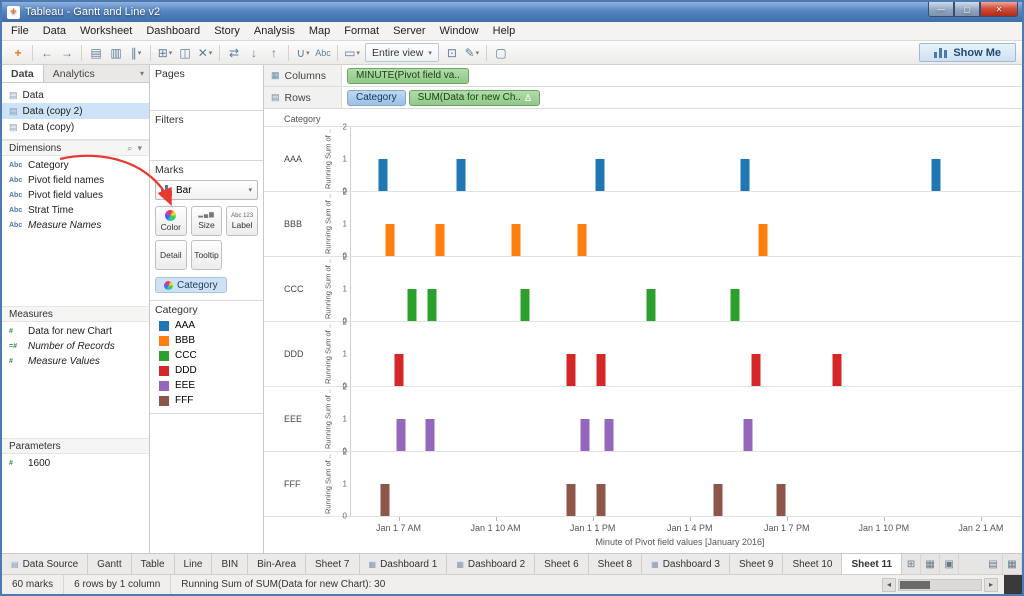 The image size is (1024, 596). What do you see at coordinates (376, 97) in the screenshot?
I see `shelf-pill-category: Category` at bounding box center [376, 97].